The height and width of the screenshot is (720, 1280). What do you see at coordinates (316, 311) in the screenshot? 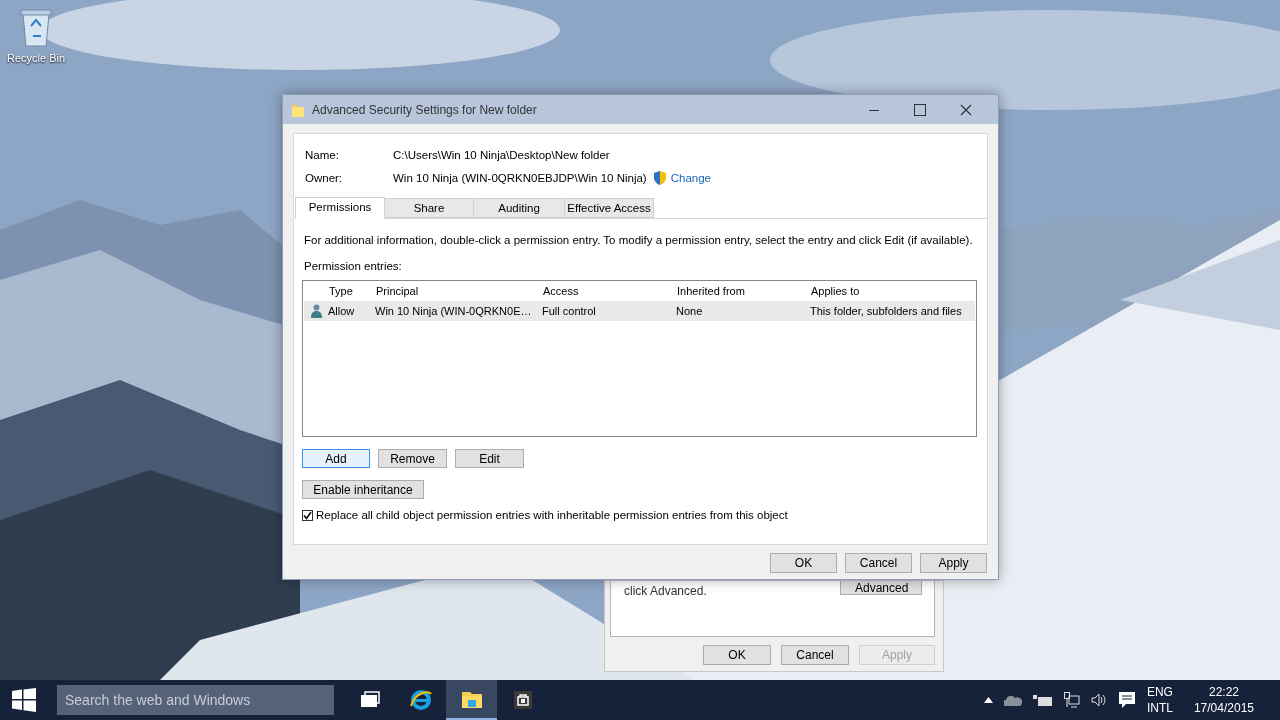
I see `user-icon` at bounding box center [316, 311].